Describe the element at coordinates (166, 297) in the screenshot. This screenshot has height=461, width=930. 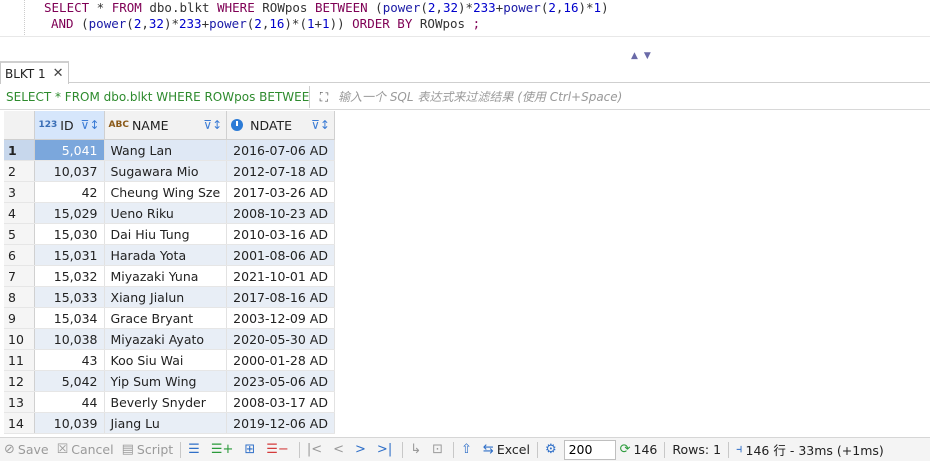
I see `cell-name: Xiang Jialun` at that location.